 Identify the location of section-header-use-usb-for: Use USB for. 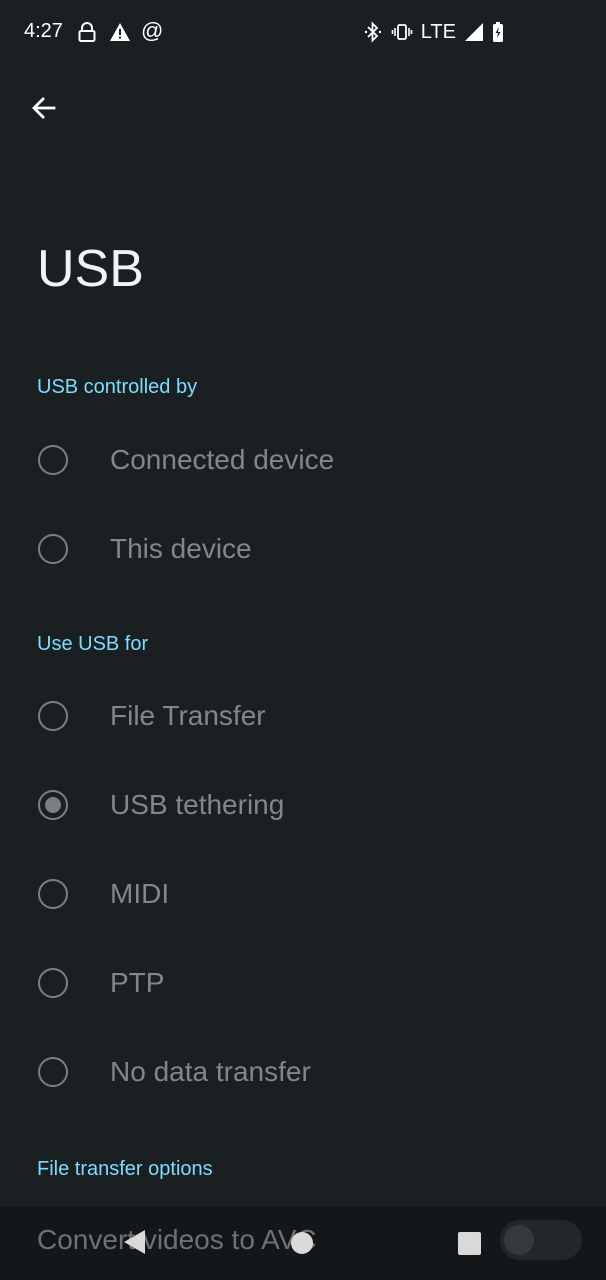
(93, 644).